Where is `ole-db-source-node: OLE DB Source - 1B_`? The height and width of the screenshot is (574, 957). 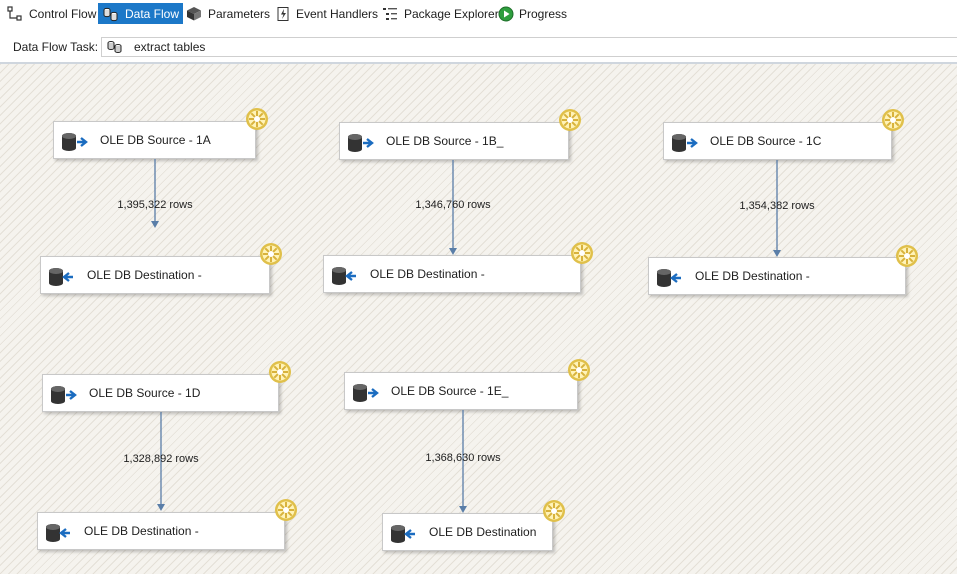 ole-db-source-node: OLE DB Source - 1B_ is located at coordinates (454, 141).